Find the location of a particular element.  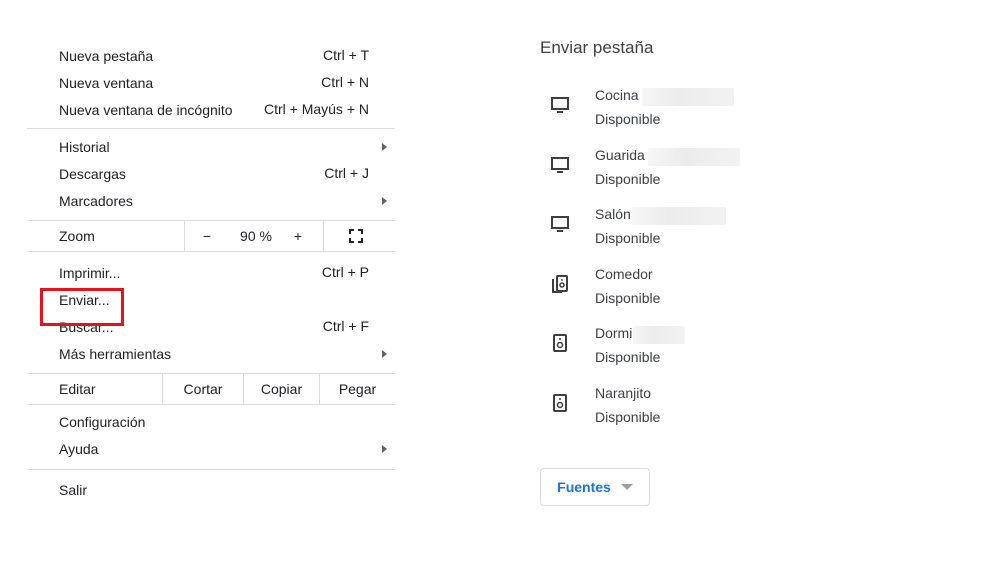

device-name: Guarida is located at coordinates (620, 154).